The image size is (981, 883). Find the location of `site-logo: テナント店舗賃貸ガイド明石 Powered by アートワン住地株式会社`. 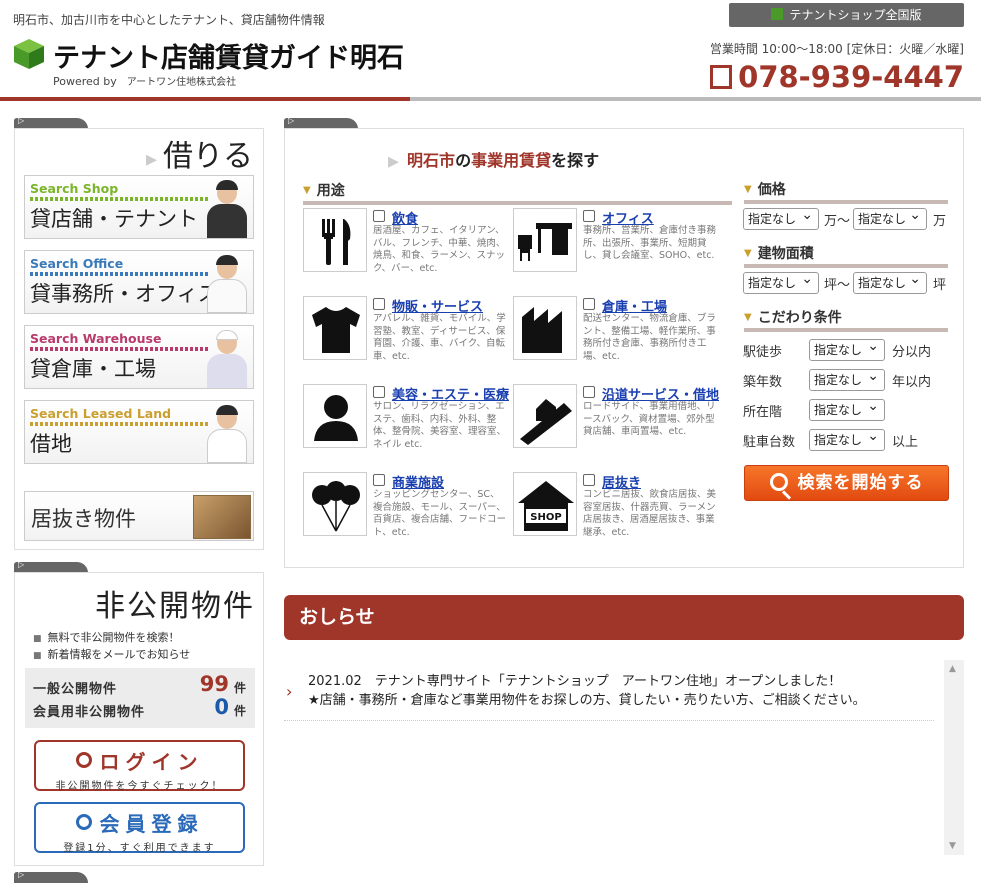

site-logo: テナント店舗賃貸ガイド明石 Powered by アートワン住地株式会社 is located at coordinates (213, 64).